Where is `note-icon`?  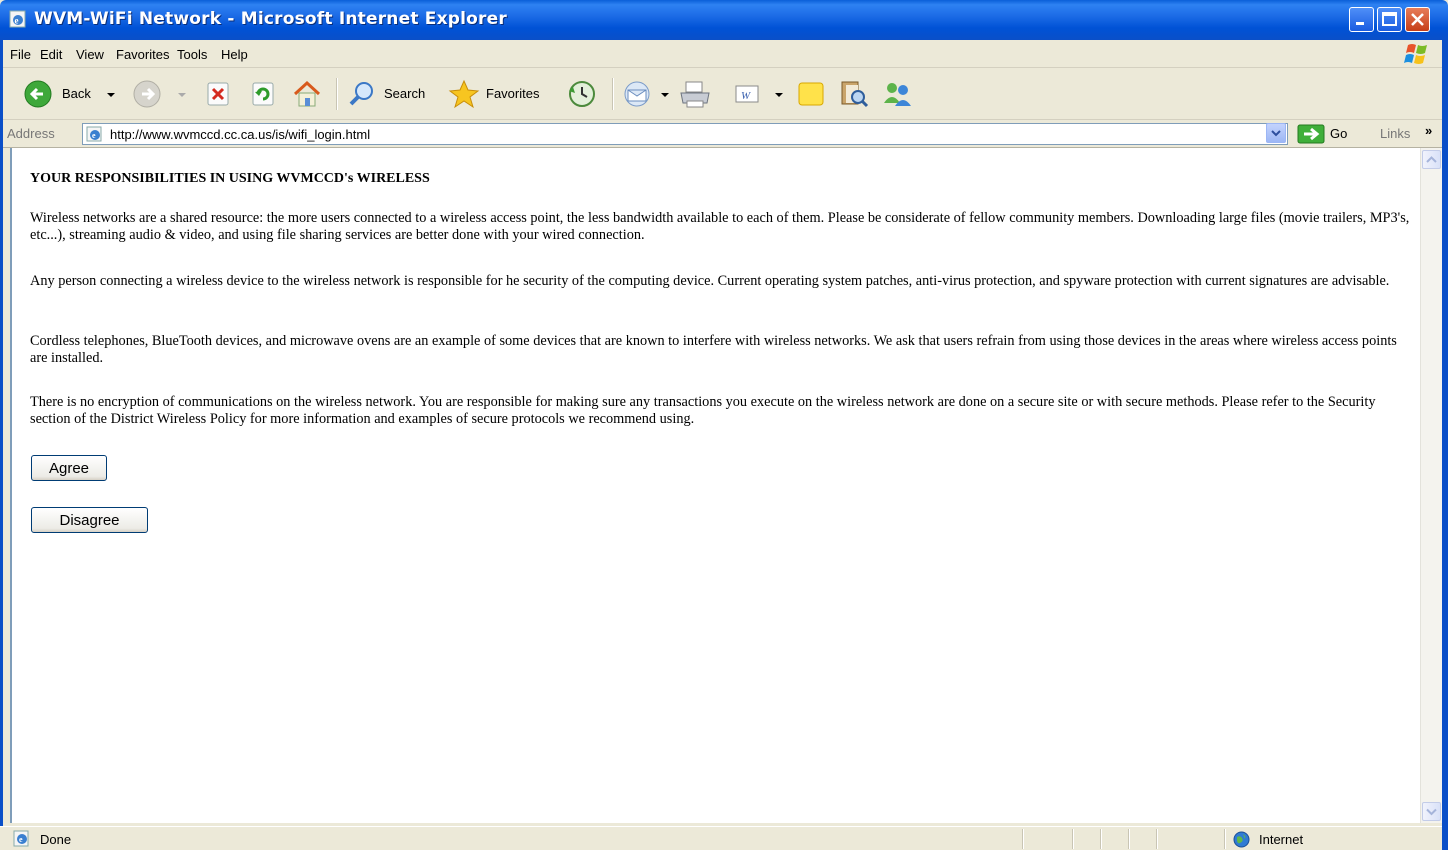
note-icon is located at coordinates (811, 94).